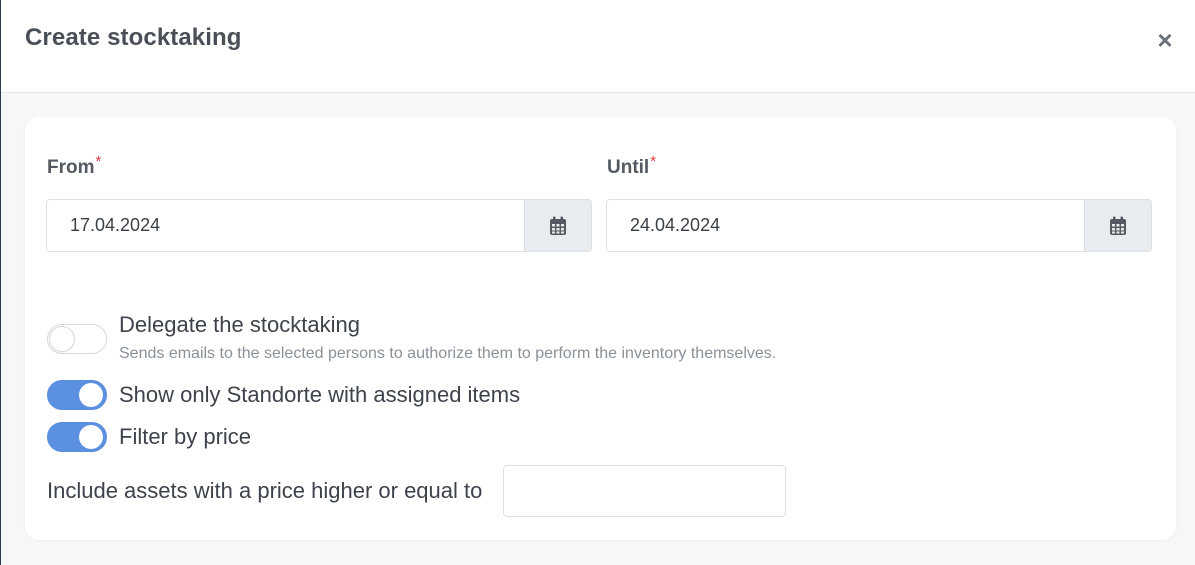  What do you see at coordinates (628, 167) in the screenshot?
I see `until-label-text: Until` at bounding box center [628, 167].